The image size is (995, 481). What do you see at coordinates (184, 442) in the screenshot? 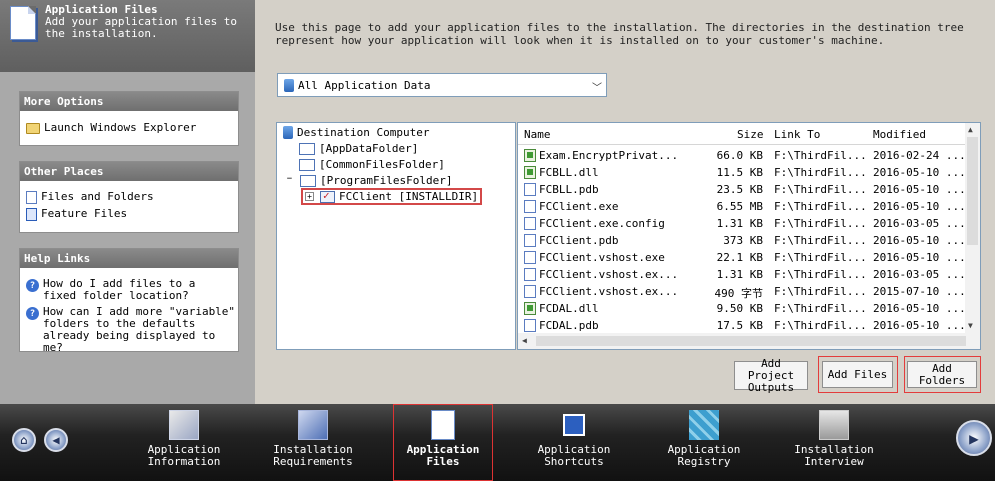
I see `nav-application-information: Application Information` at bounding box center [184, 442].